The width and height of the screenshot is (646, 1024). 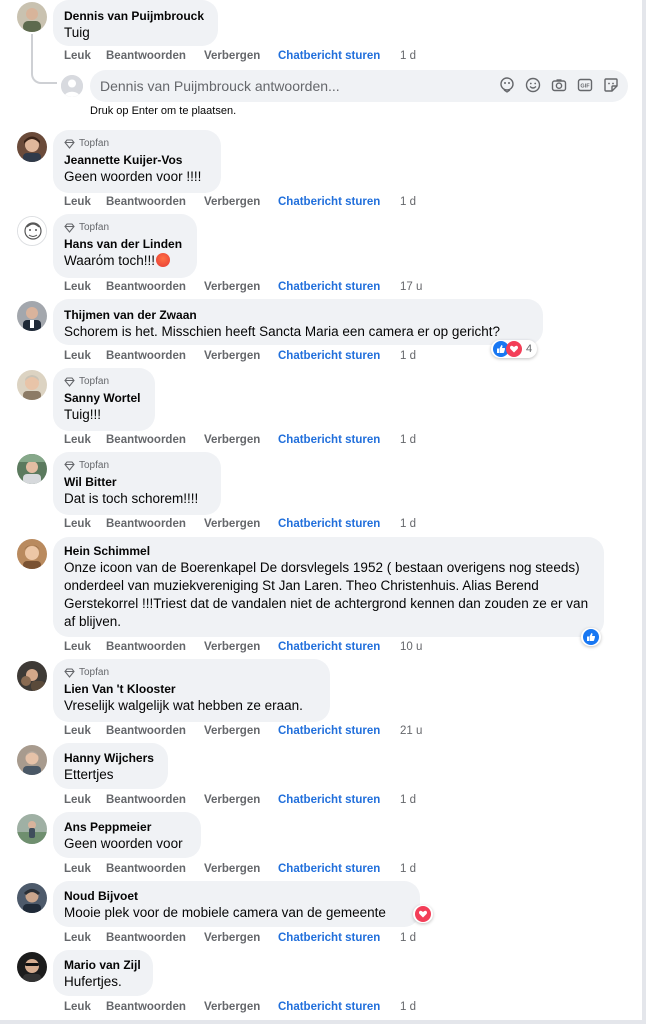 I want to click on comment-time: 10 u, so click(x=411, y=647).